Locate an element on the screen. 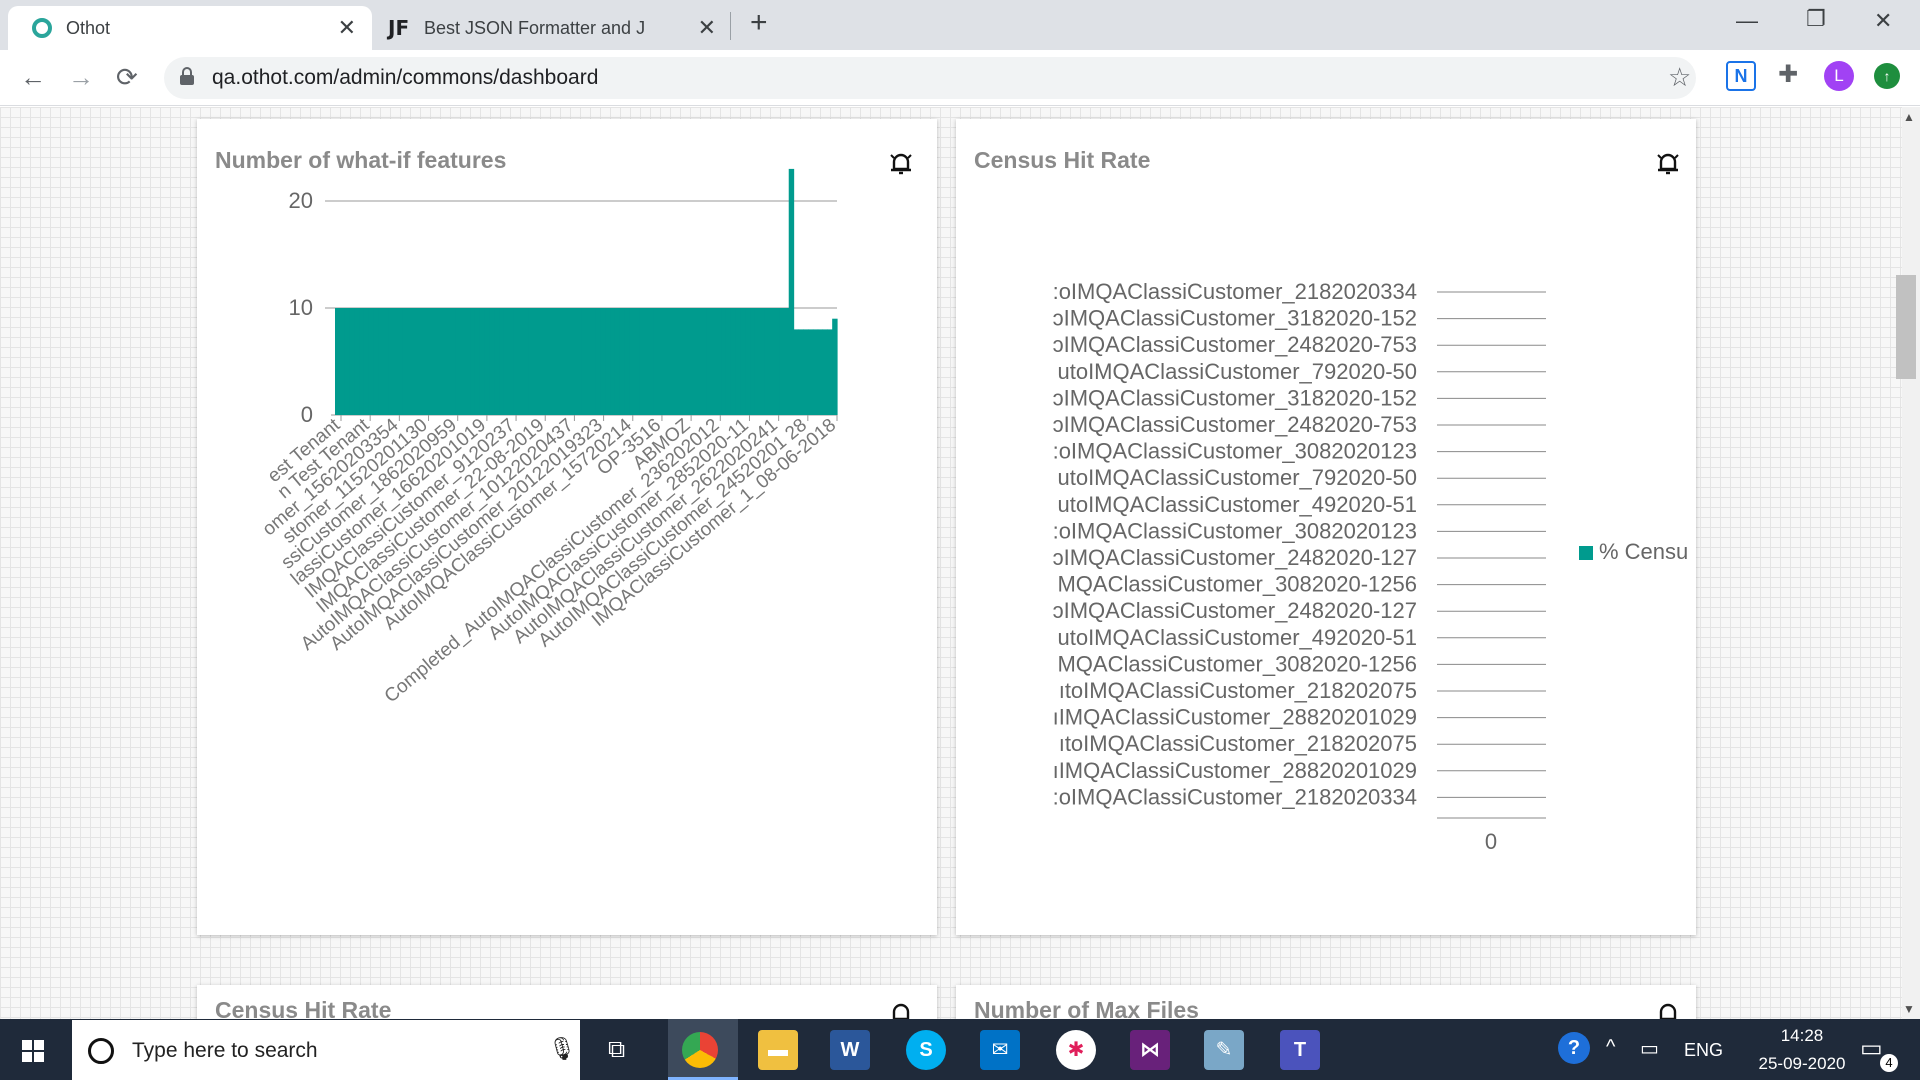  clock-date: 25-09-2020 is located at coordinates (1802, 1064).